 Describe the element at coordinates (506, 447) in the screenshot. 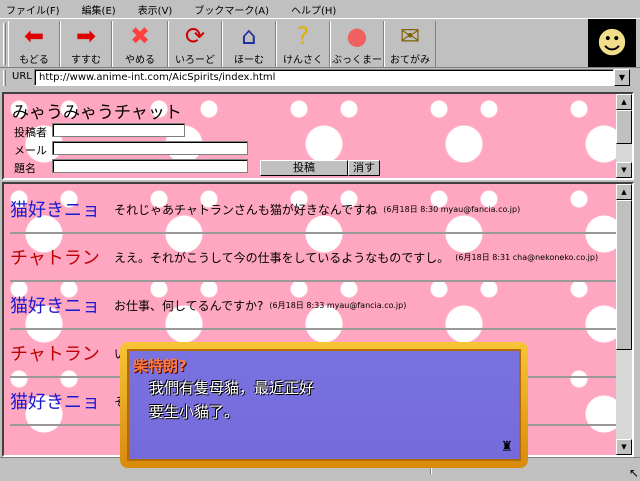

I see `next-indicator-icon: ♜` at that location.